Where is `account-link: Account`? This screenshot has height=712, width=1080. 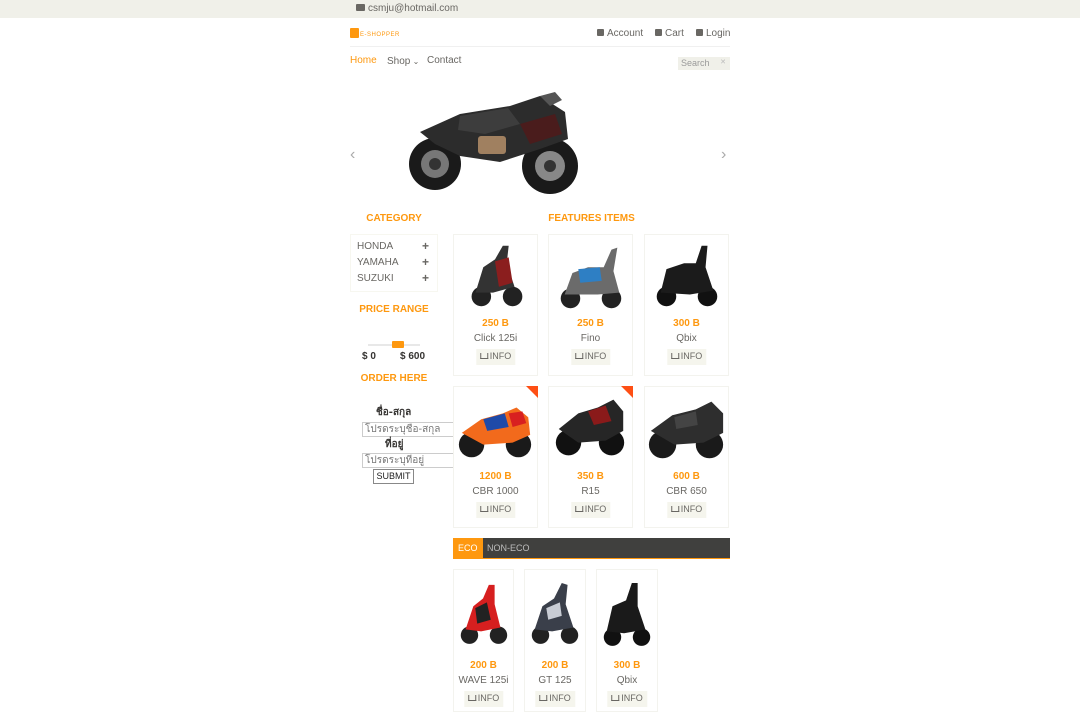 account-link: Account is located at coordinates (620, 33).